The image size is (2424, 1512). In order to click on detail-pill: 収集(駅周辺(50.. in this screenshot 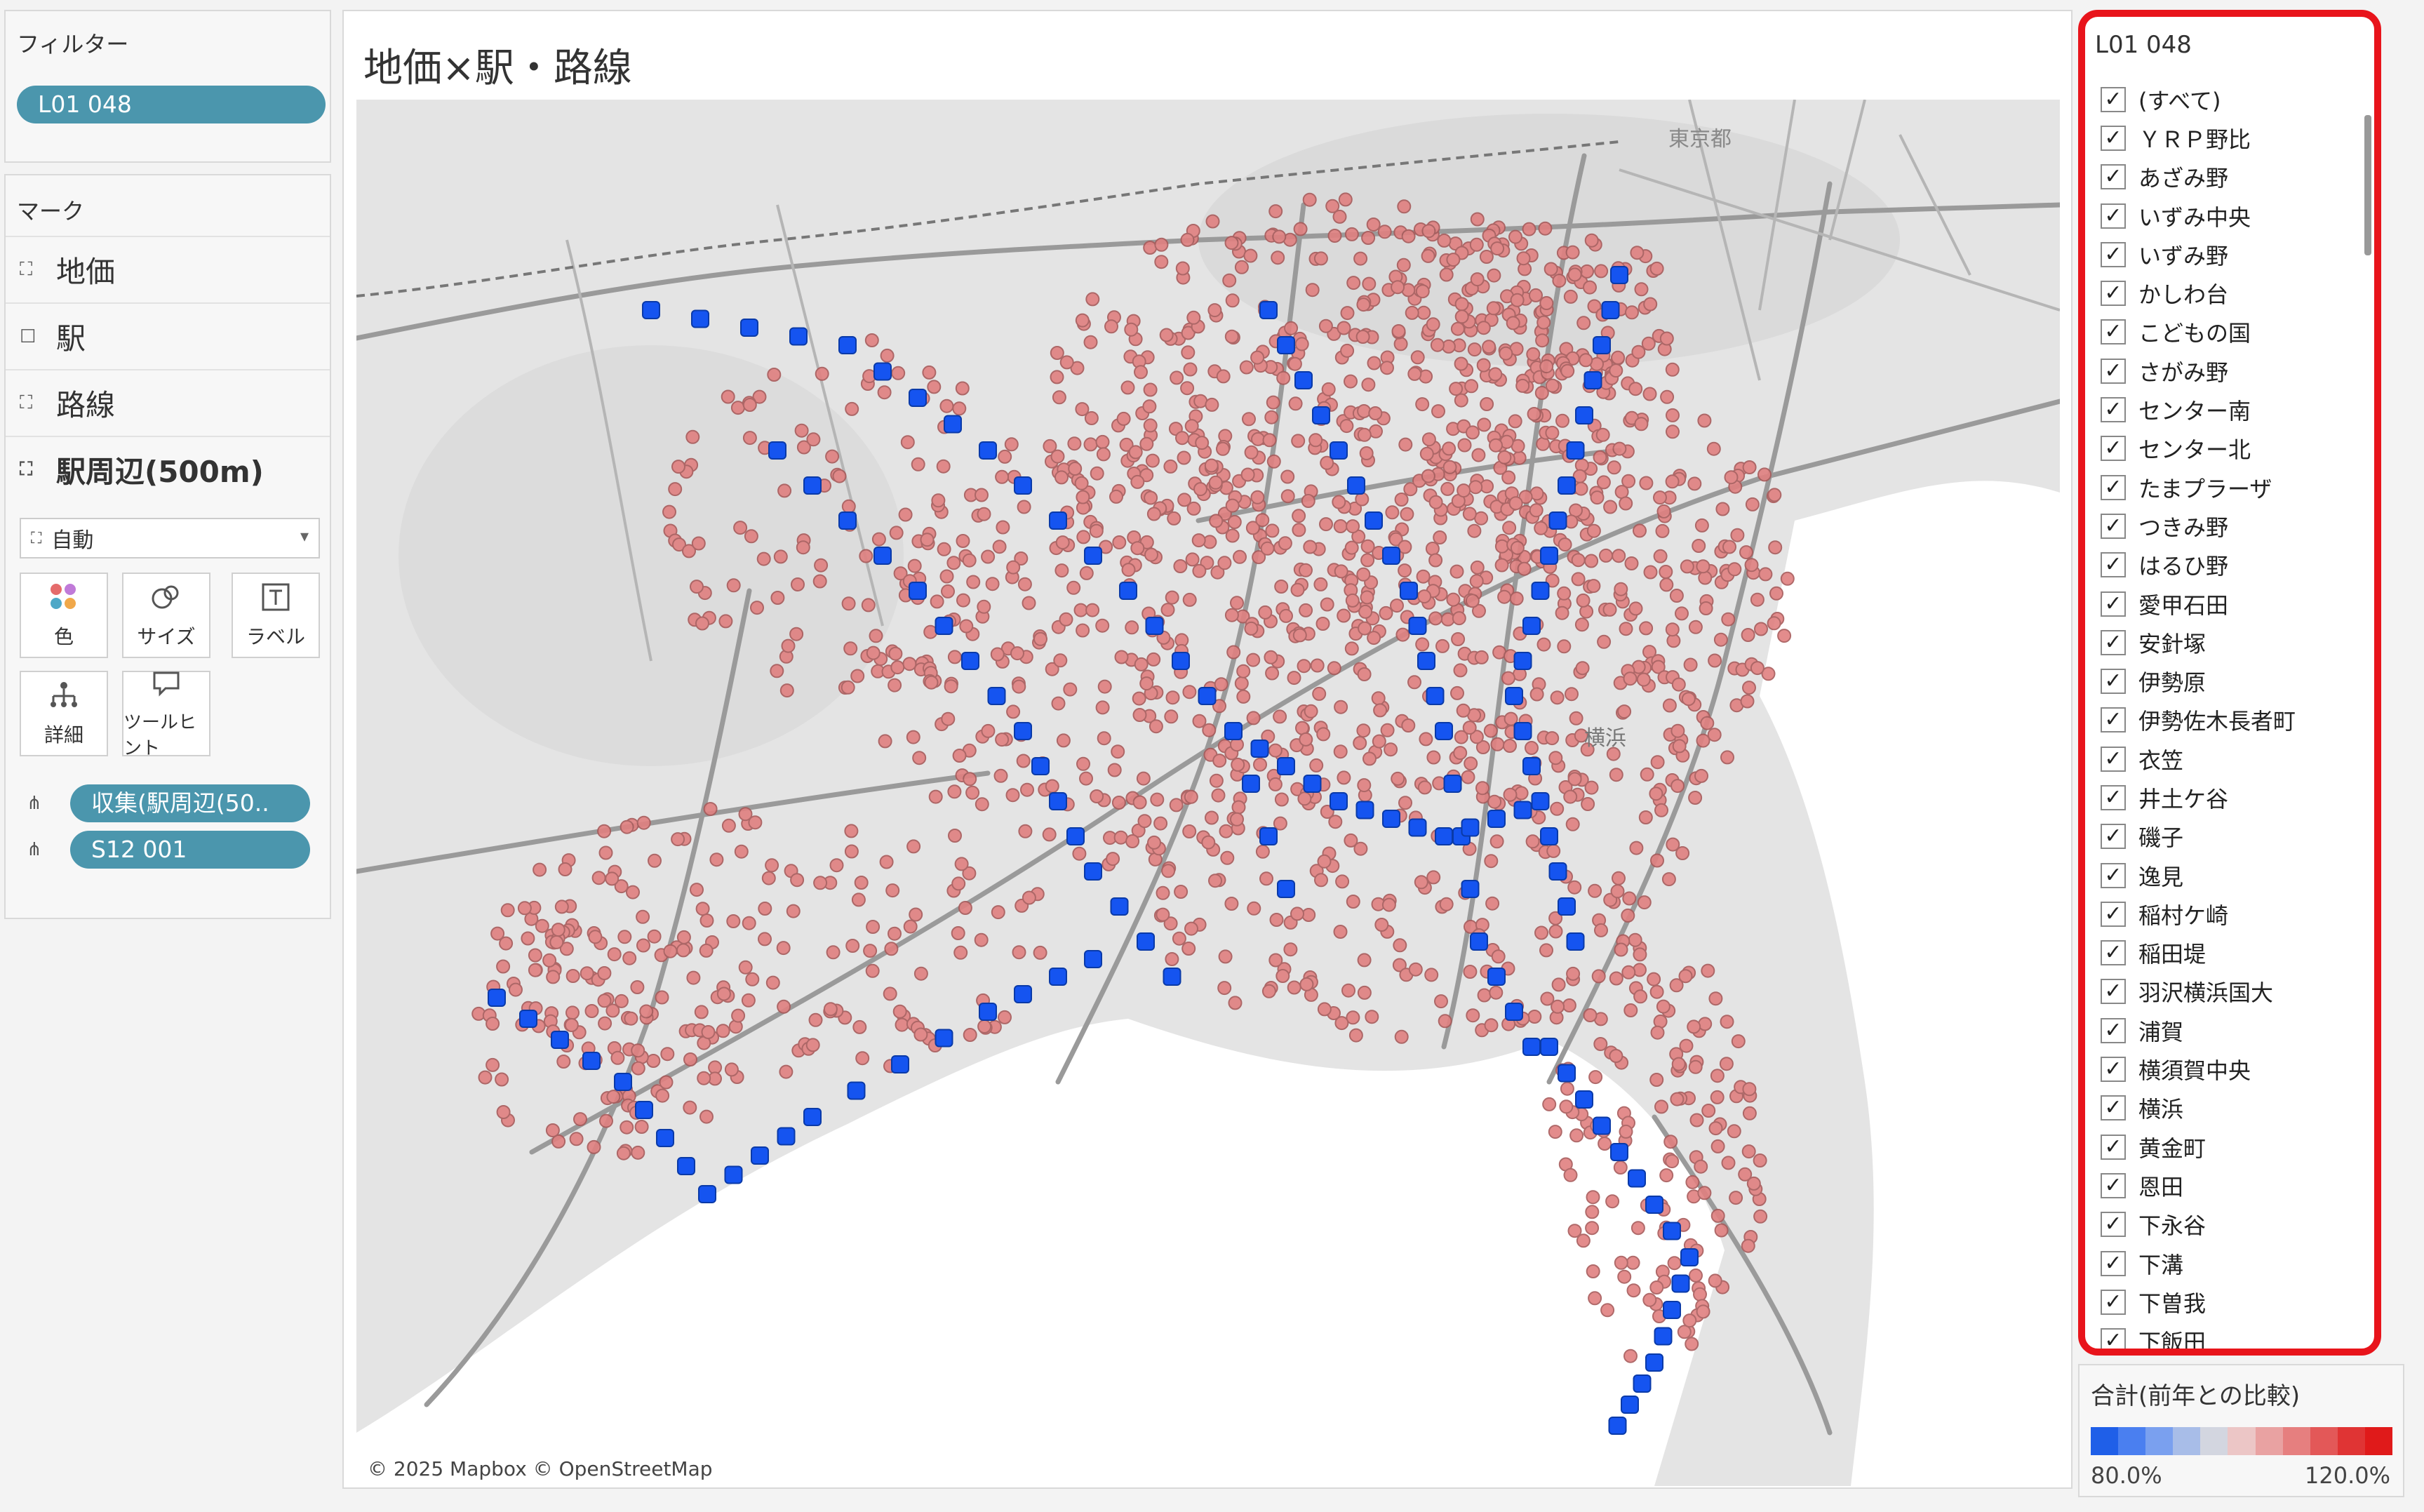, I will do `click(190, 803)`.